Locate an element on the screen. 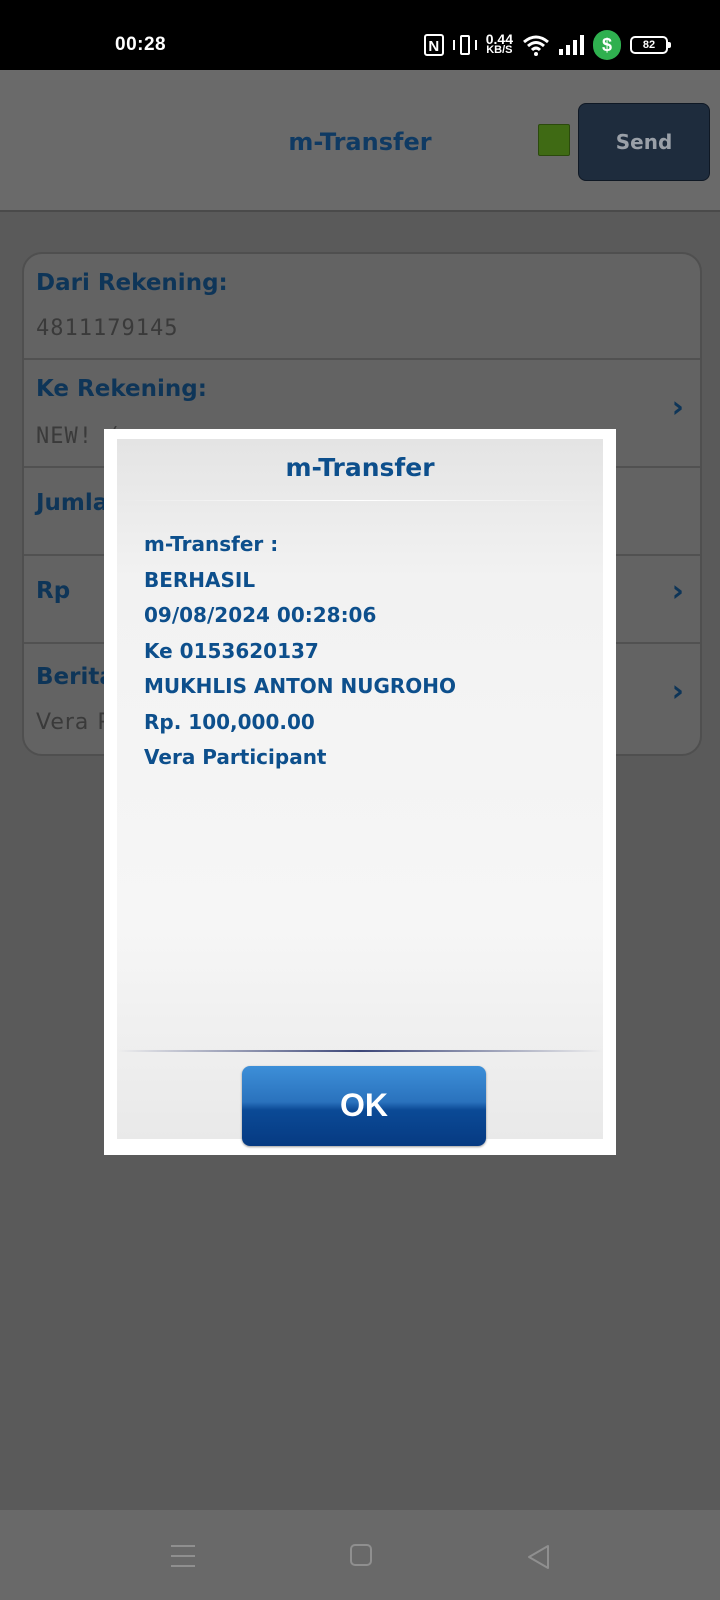 This screenshot has height=1600, width=720. navigation-bar is located at coordinates (360, 1555).